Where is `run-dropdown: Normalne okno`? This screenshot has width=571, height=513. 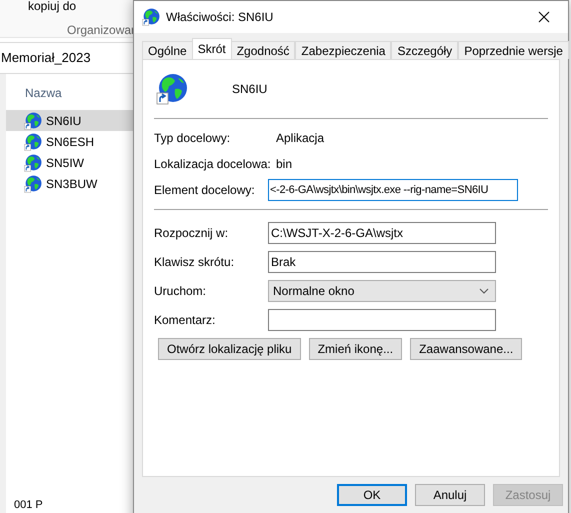
run-dropdown: Normalne okno is located at coordinates (382, 291).